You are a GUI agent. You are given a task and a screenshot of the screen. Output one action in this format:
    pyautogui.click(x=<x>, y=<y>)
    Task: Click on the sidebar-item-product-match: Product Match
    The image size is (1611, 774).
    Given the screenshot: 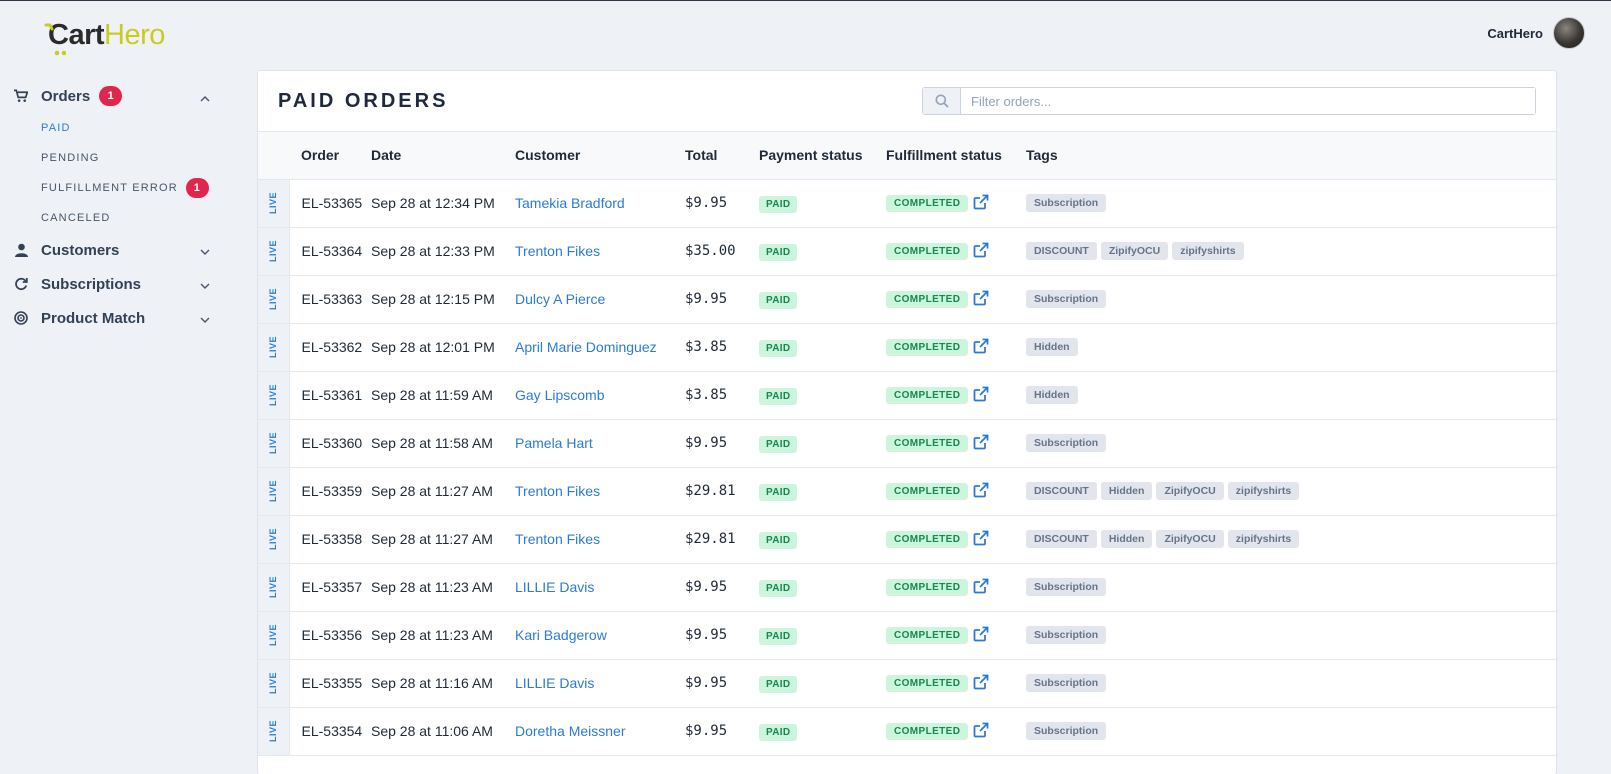 What is the action you would take?
    pyautogui.click(x=115, y=318)
    